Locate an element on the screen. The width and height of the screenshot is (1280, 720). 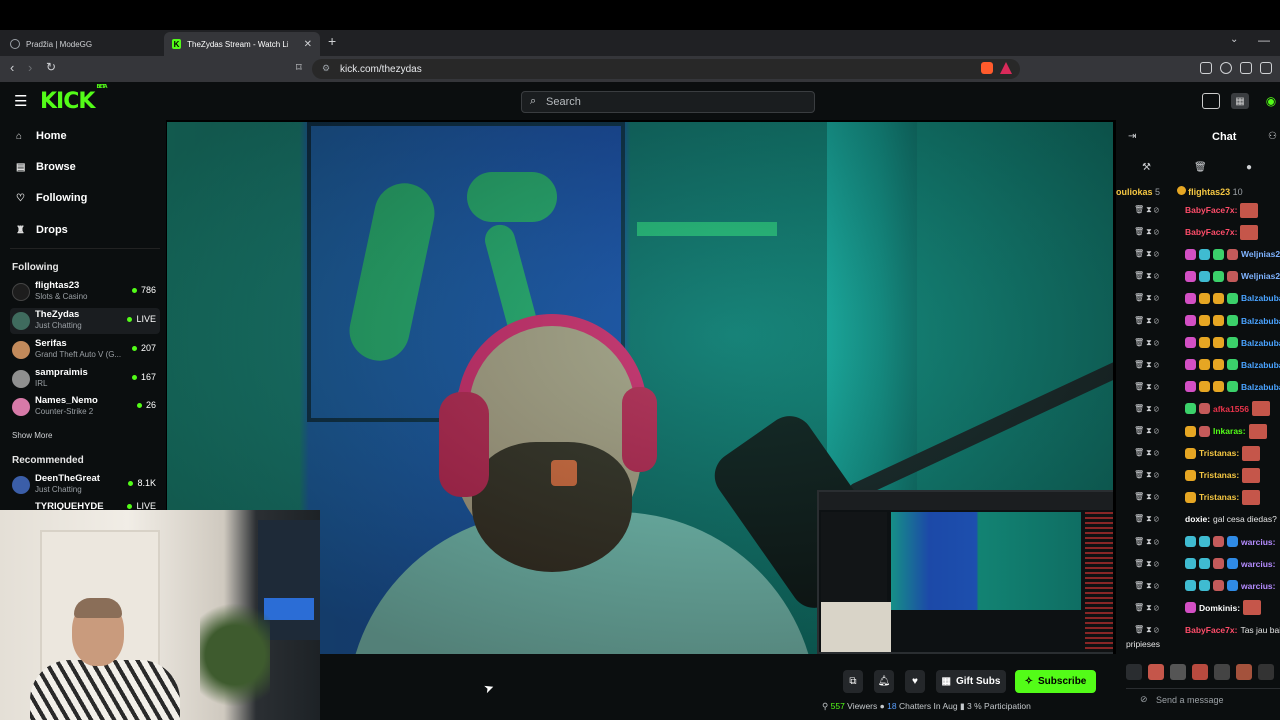
wallet-icon is located at coordinates (1266, 68).